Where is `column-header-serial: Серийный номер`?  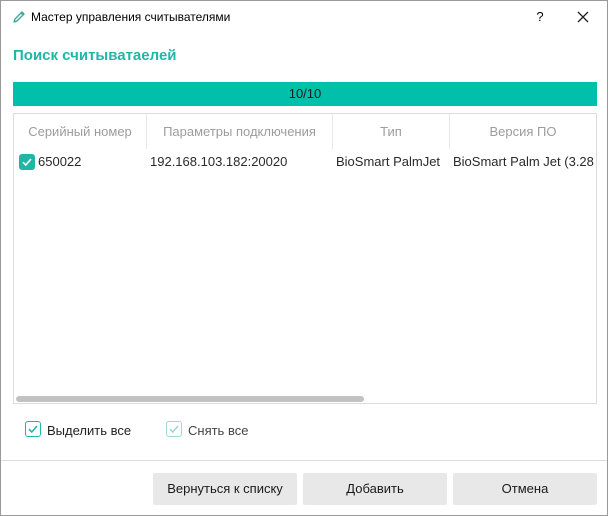 column-header-serial: Серийный номер is located at coordinates (80, 131).